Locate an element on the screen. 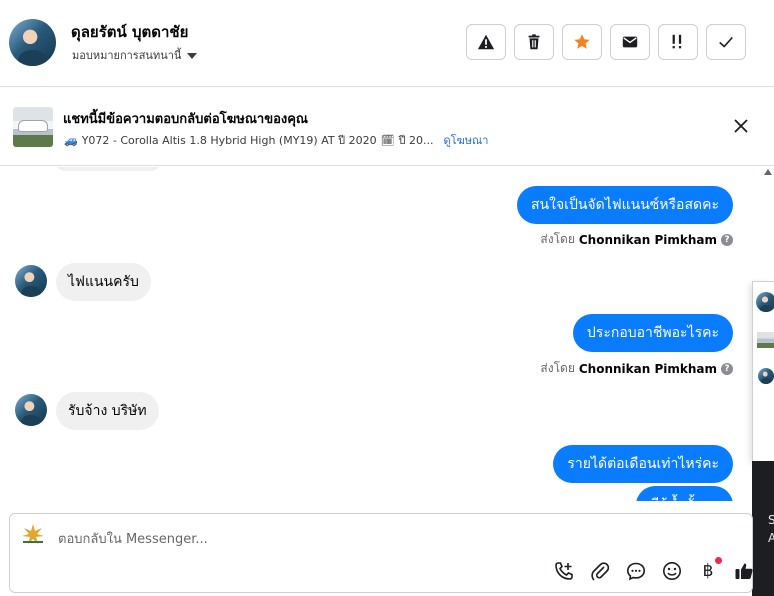 The width and height of the screenshot is (774, 596). outgoing-message: มีผู้ค้ำมั้ยคะ is located at coordinates (684, 493).